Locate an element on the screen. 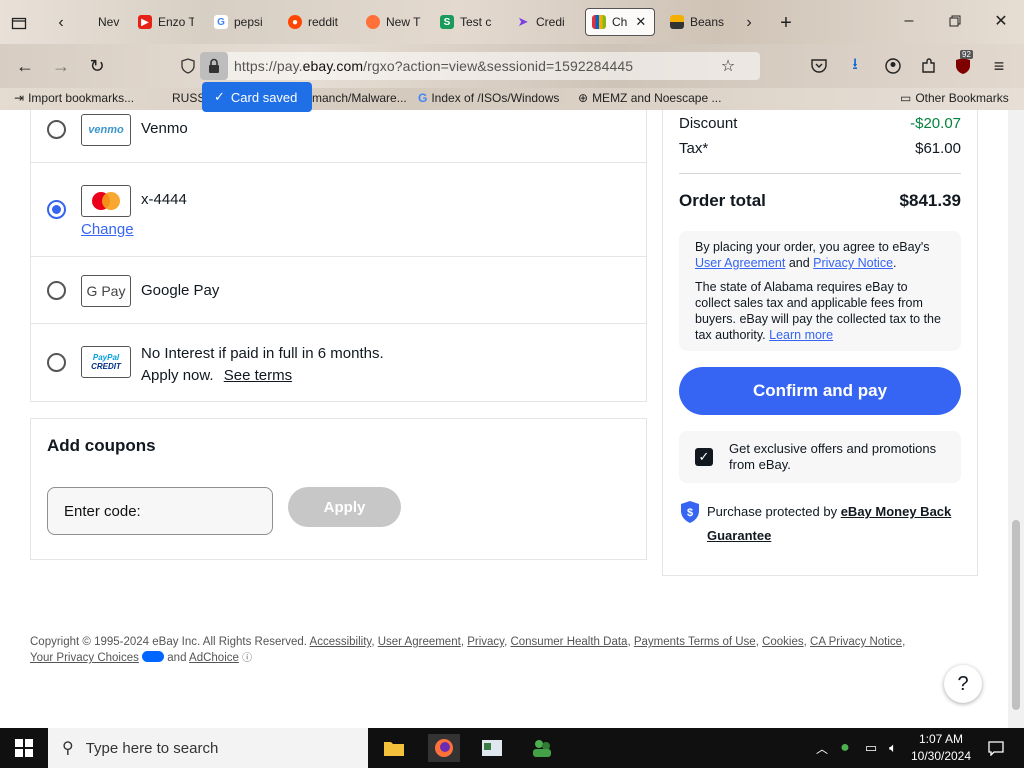  tab-1-favicon-icon is located at coordinates (85, 22).